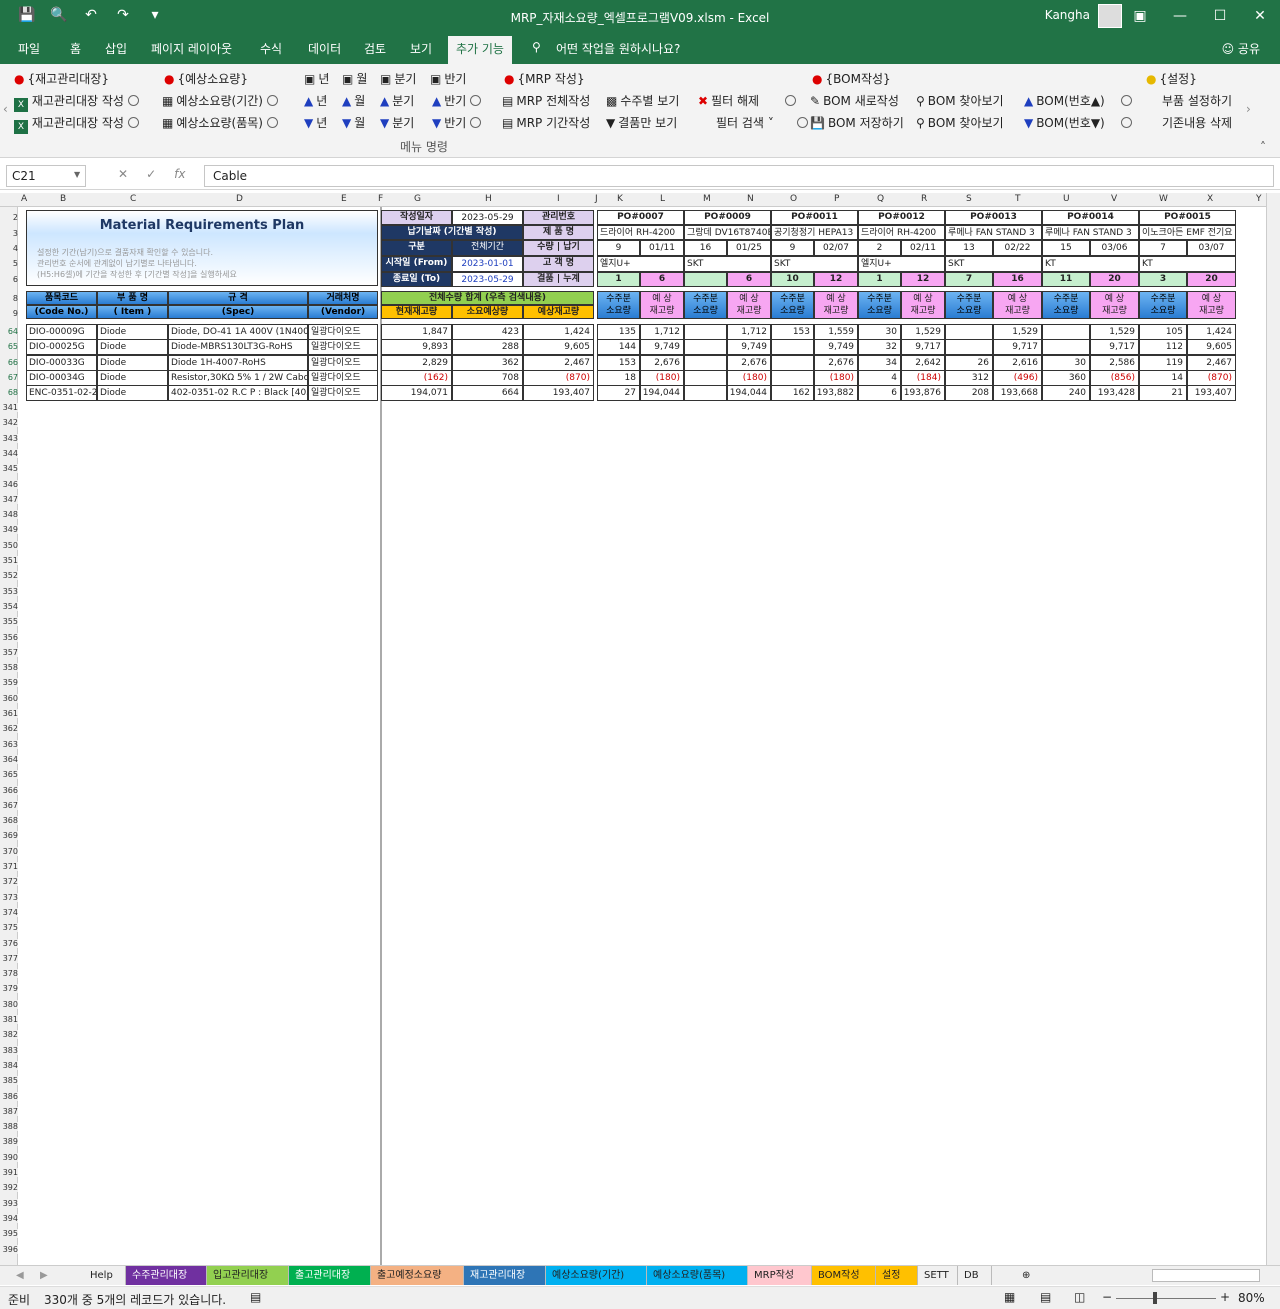  What do you see at coordinates (9, 1111) in the screenshot?
I see `row-header: 387` at bounding box center [9, 1111].